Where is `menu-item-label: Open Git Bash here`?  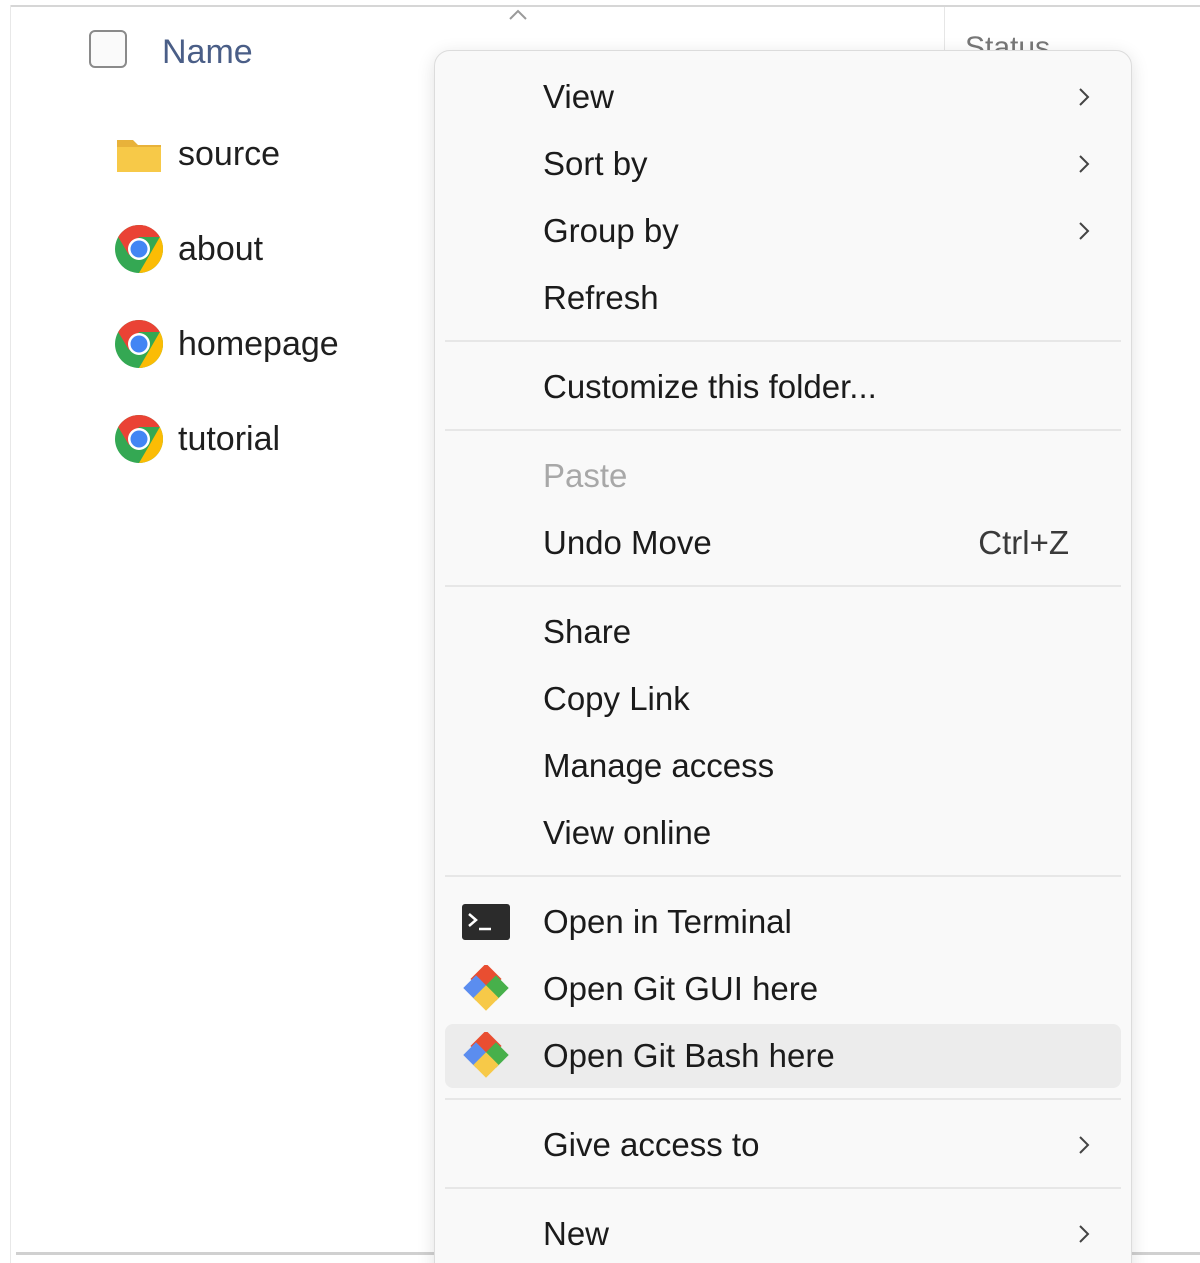
menu-item-label: Open Git Bash here is located at coordinates (689, 1055).